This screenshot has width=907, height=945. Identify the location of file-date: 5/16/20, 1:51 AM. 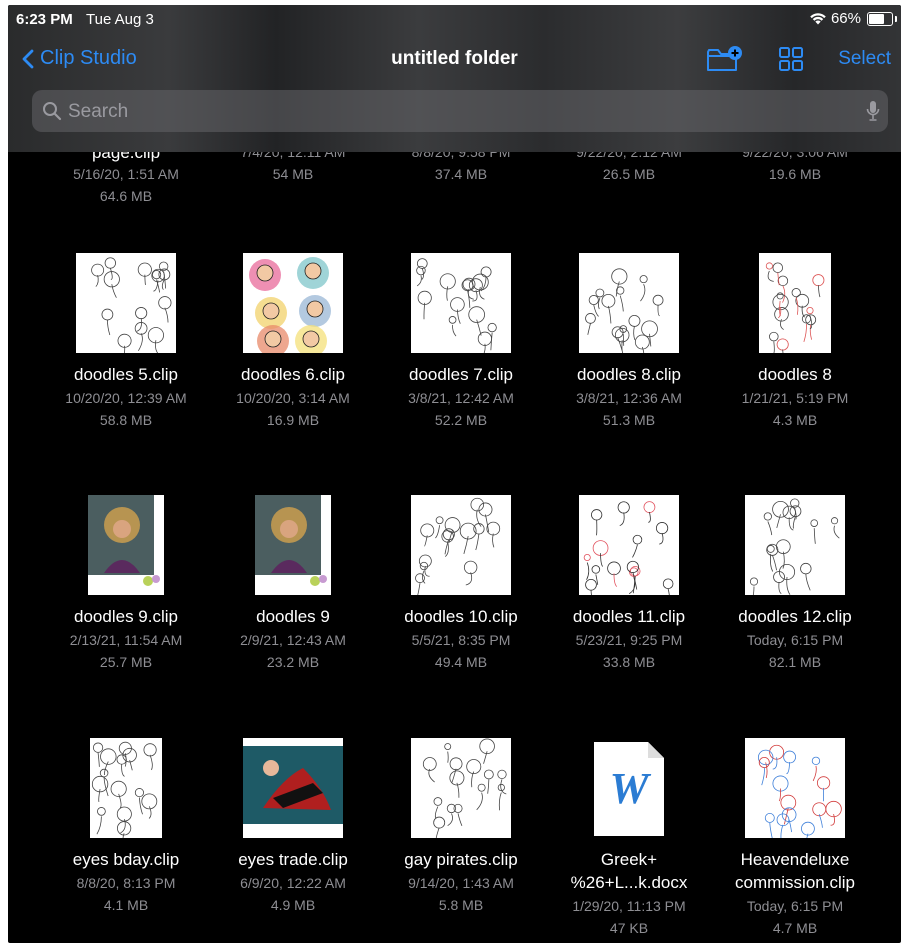
(126, 174).